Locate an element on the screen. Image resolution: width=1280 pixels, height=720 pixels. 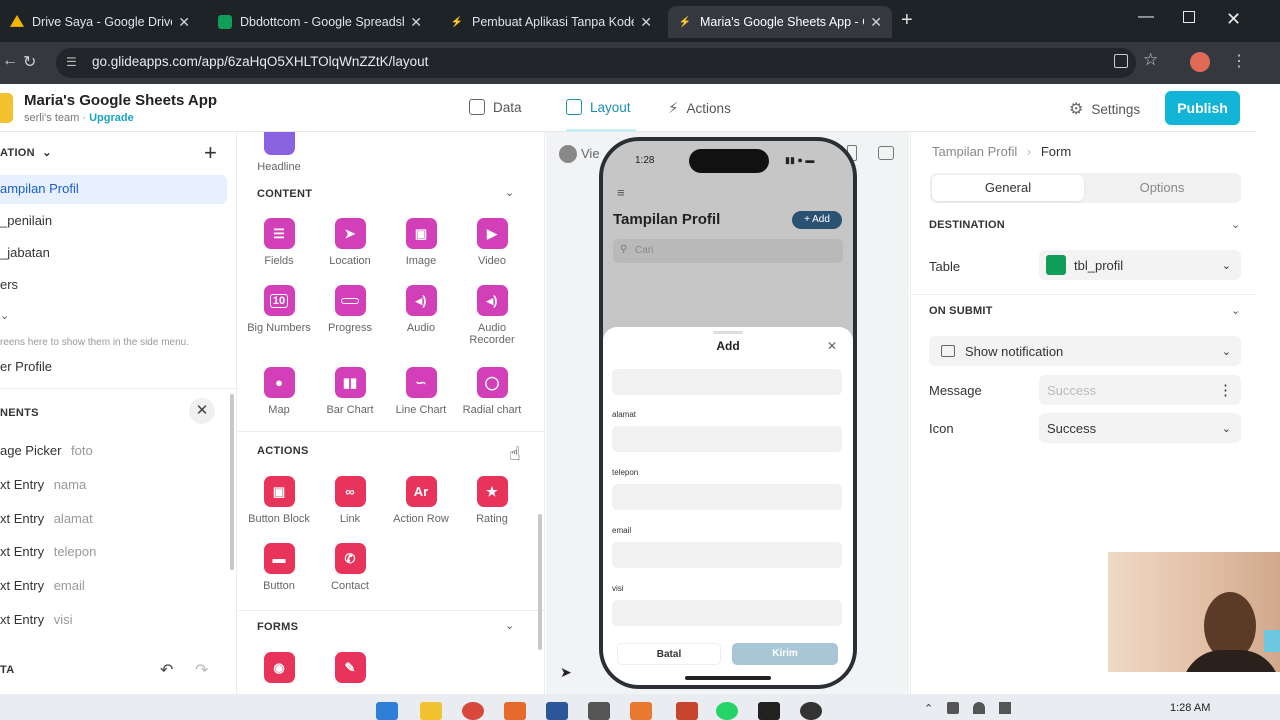
bookmark-star-icon: ☆ is located at coordinates (1150, 60).